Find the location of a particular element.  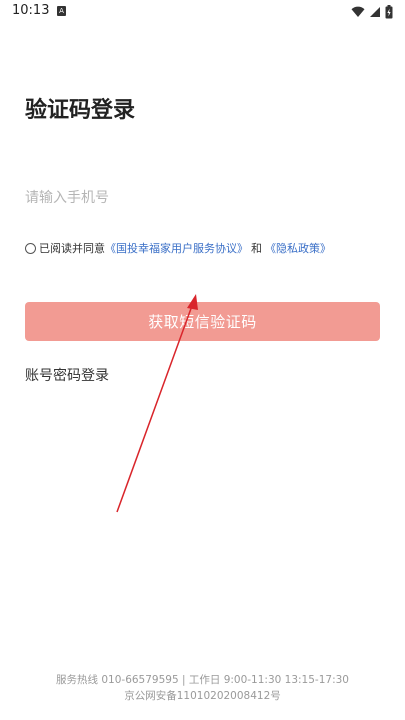

status-time: 10:13 is located at coordinates (31, 10).